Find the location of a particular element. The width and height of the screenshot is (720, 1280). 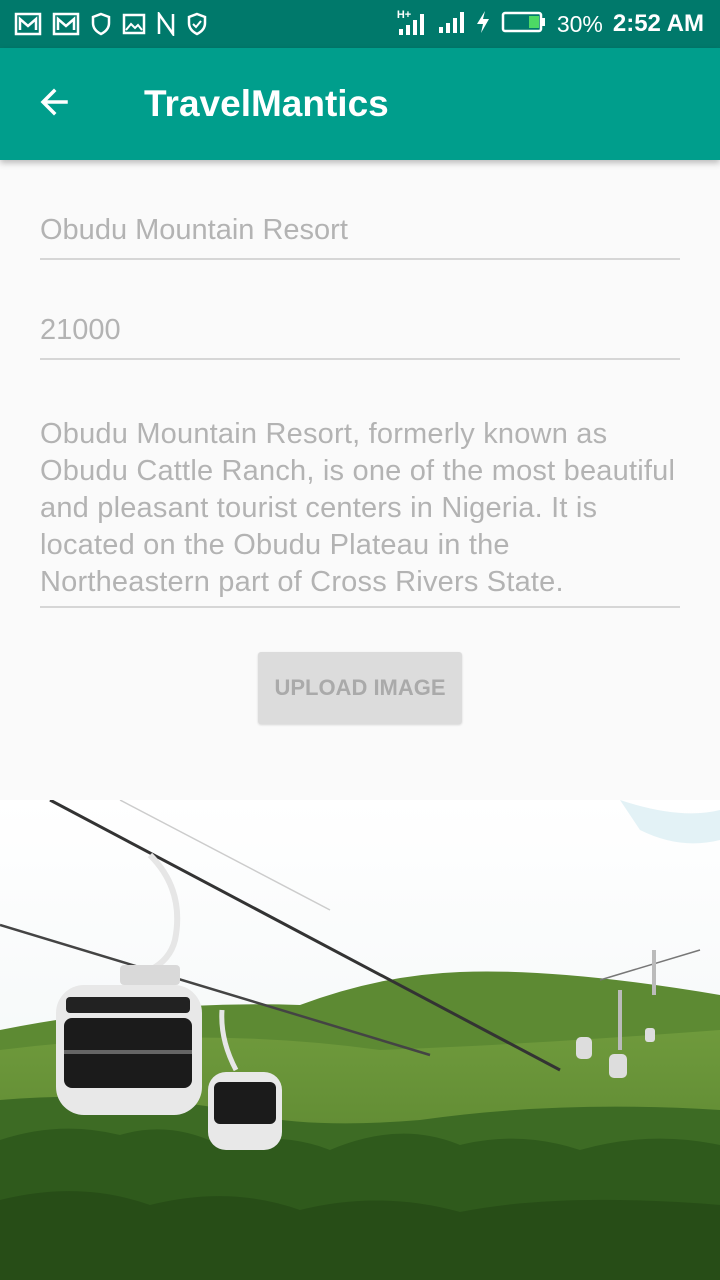

network-type-label: H+ is located at coordinates (404, 15).